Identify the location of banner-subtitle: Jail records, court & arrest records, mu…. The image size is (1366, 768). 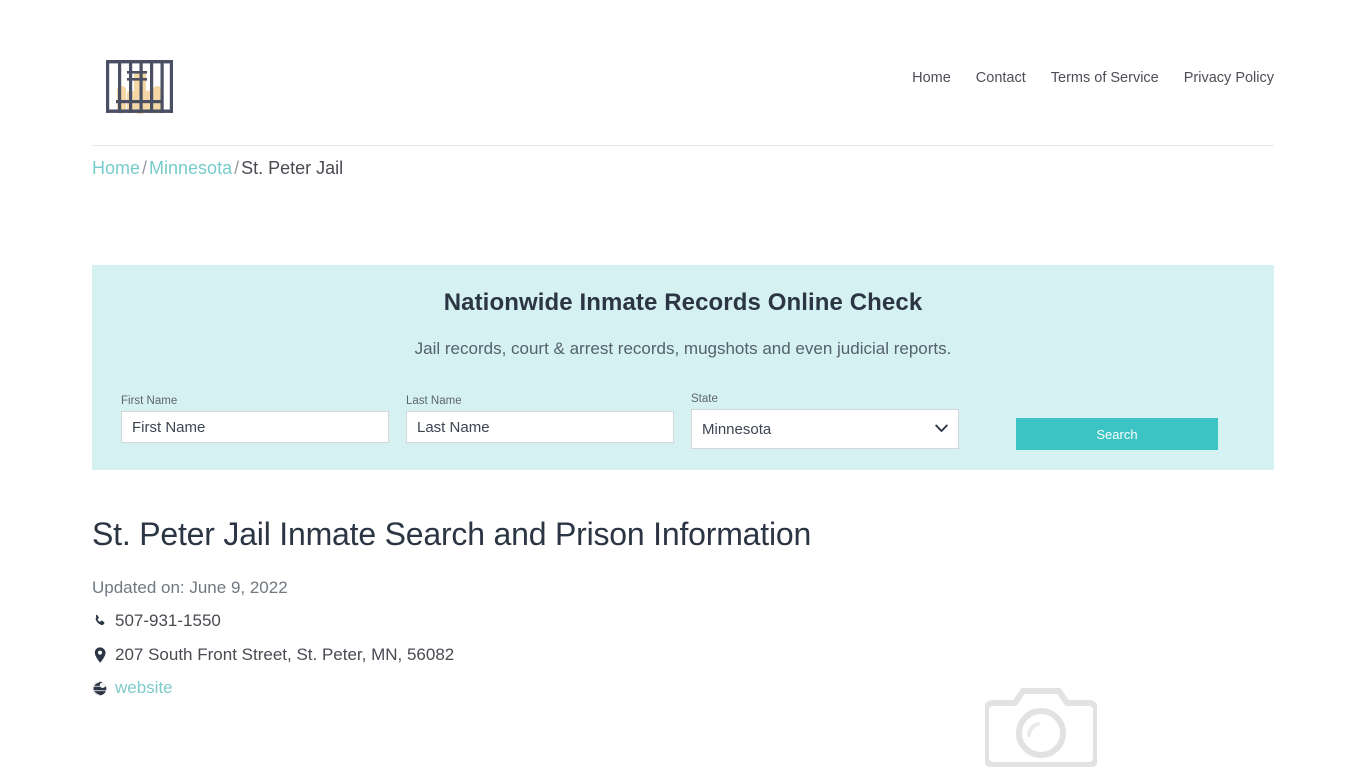
(683, 348).